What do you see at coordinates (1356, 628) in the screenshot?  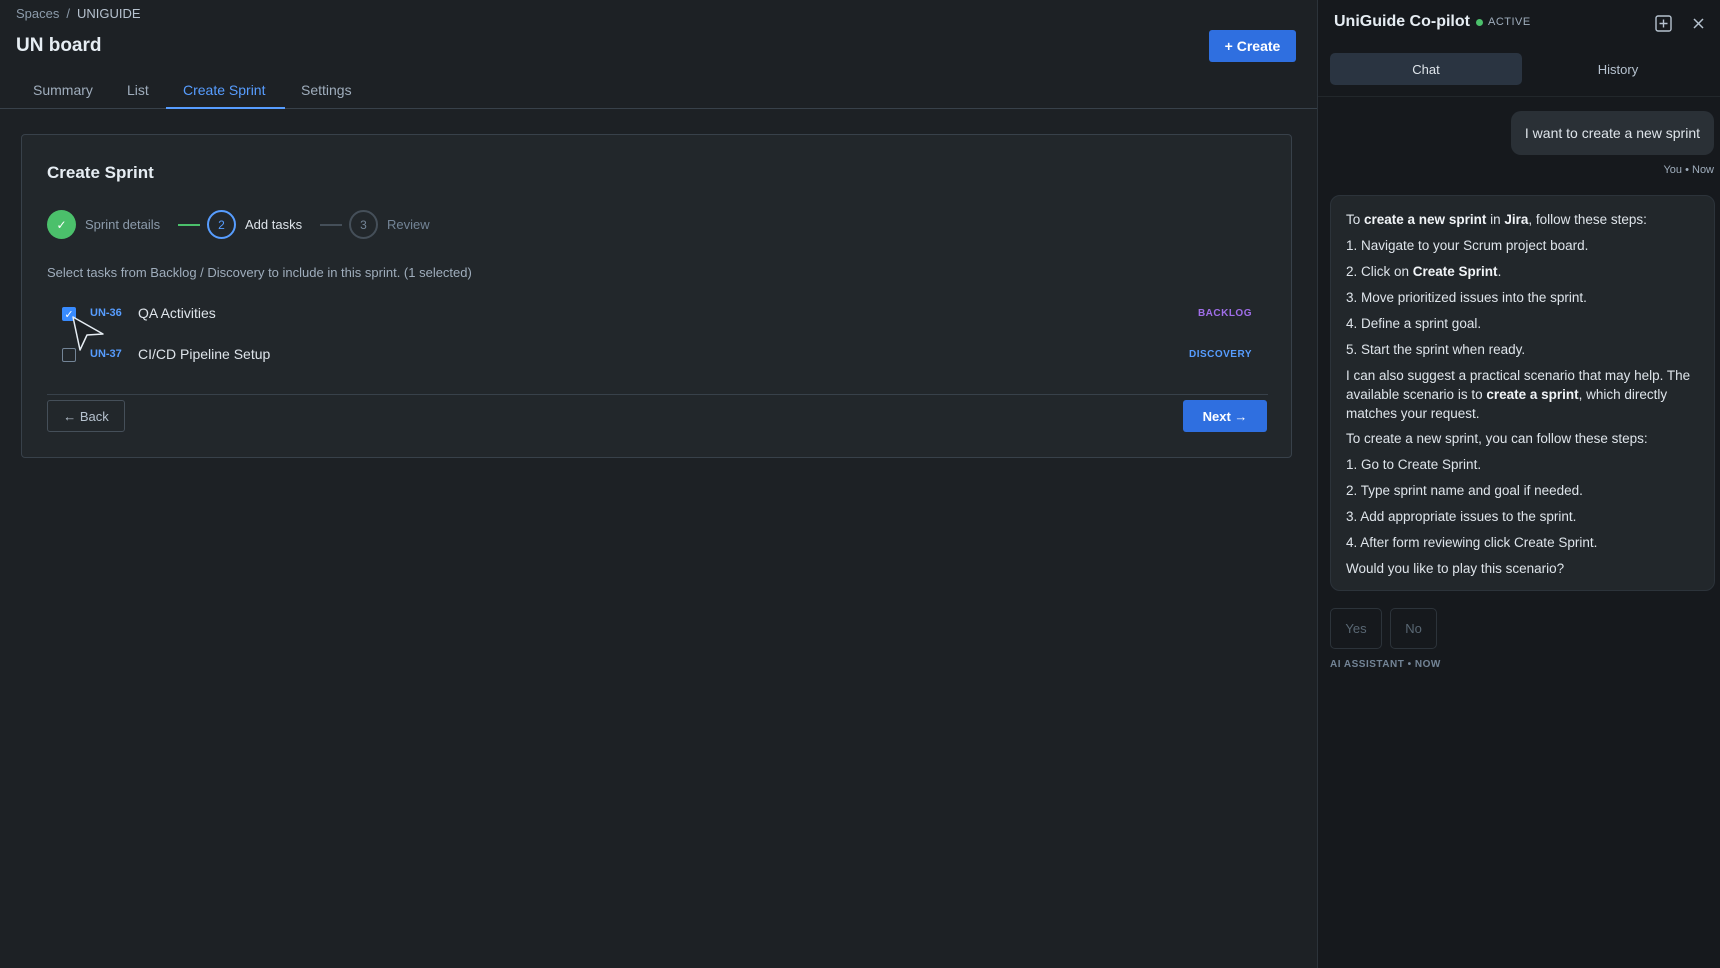 I see `yes-button: Yes` at bounding box center [1356, 628].